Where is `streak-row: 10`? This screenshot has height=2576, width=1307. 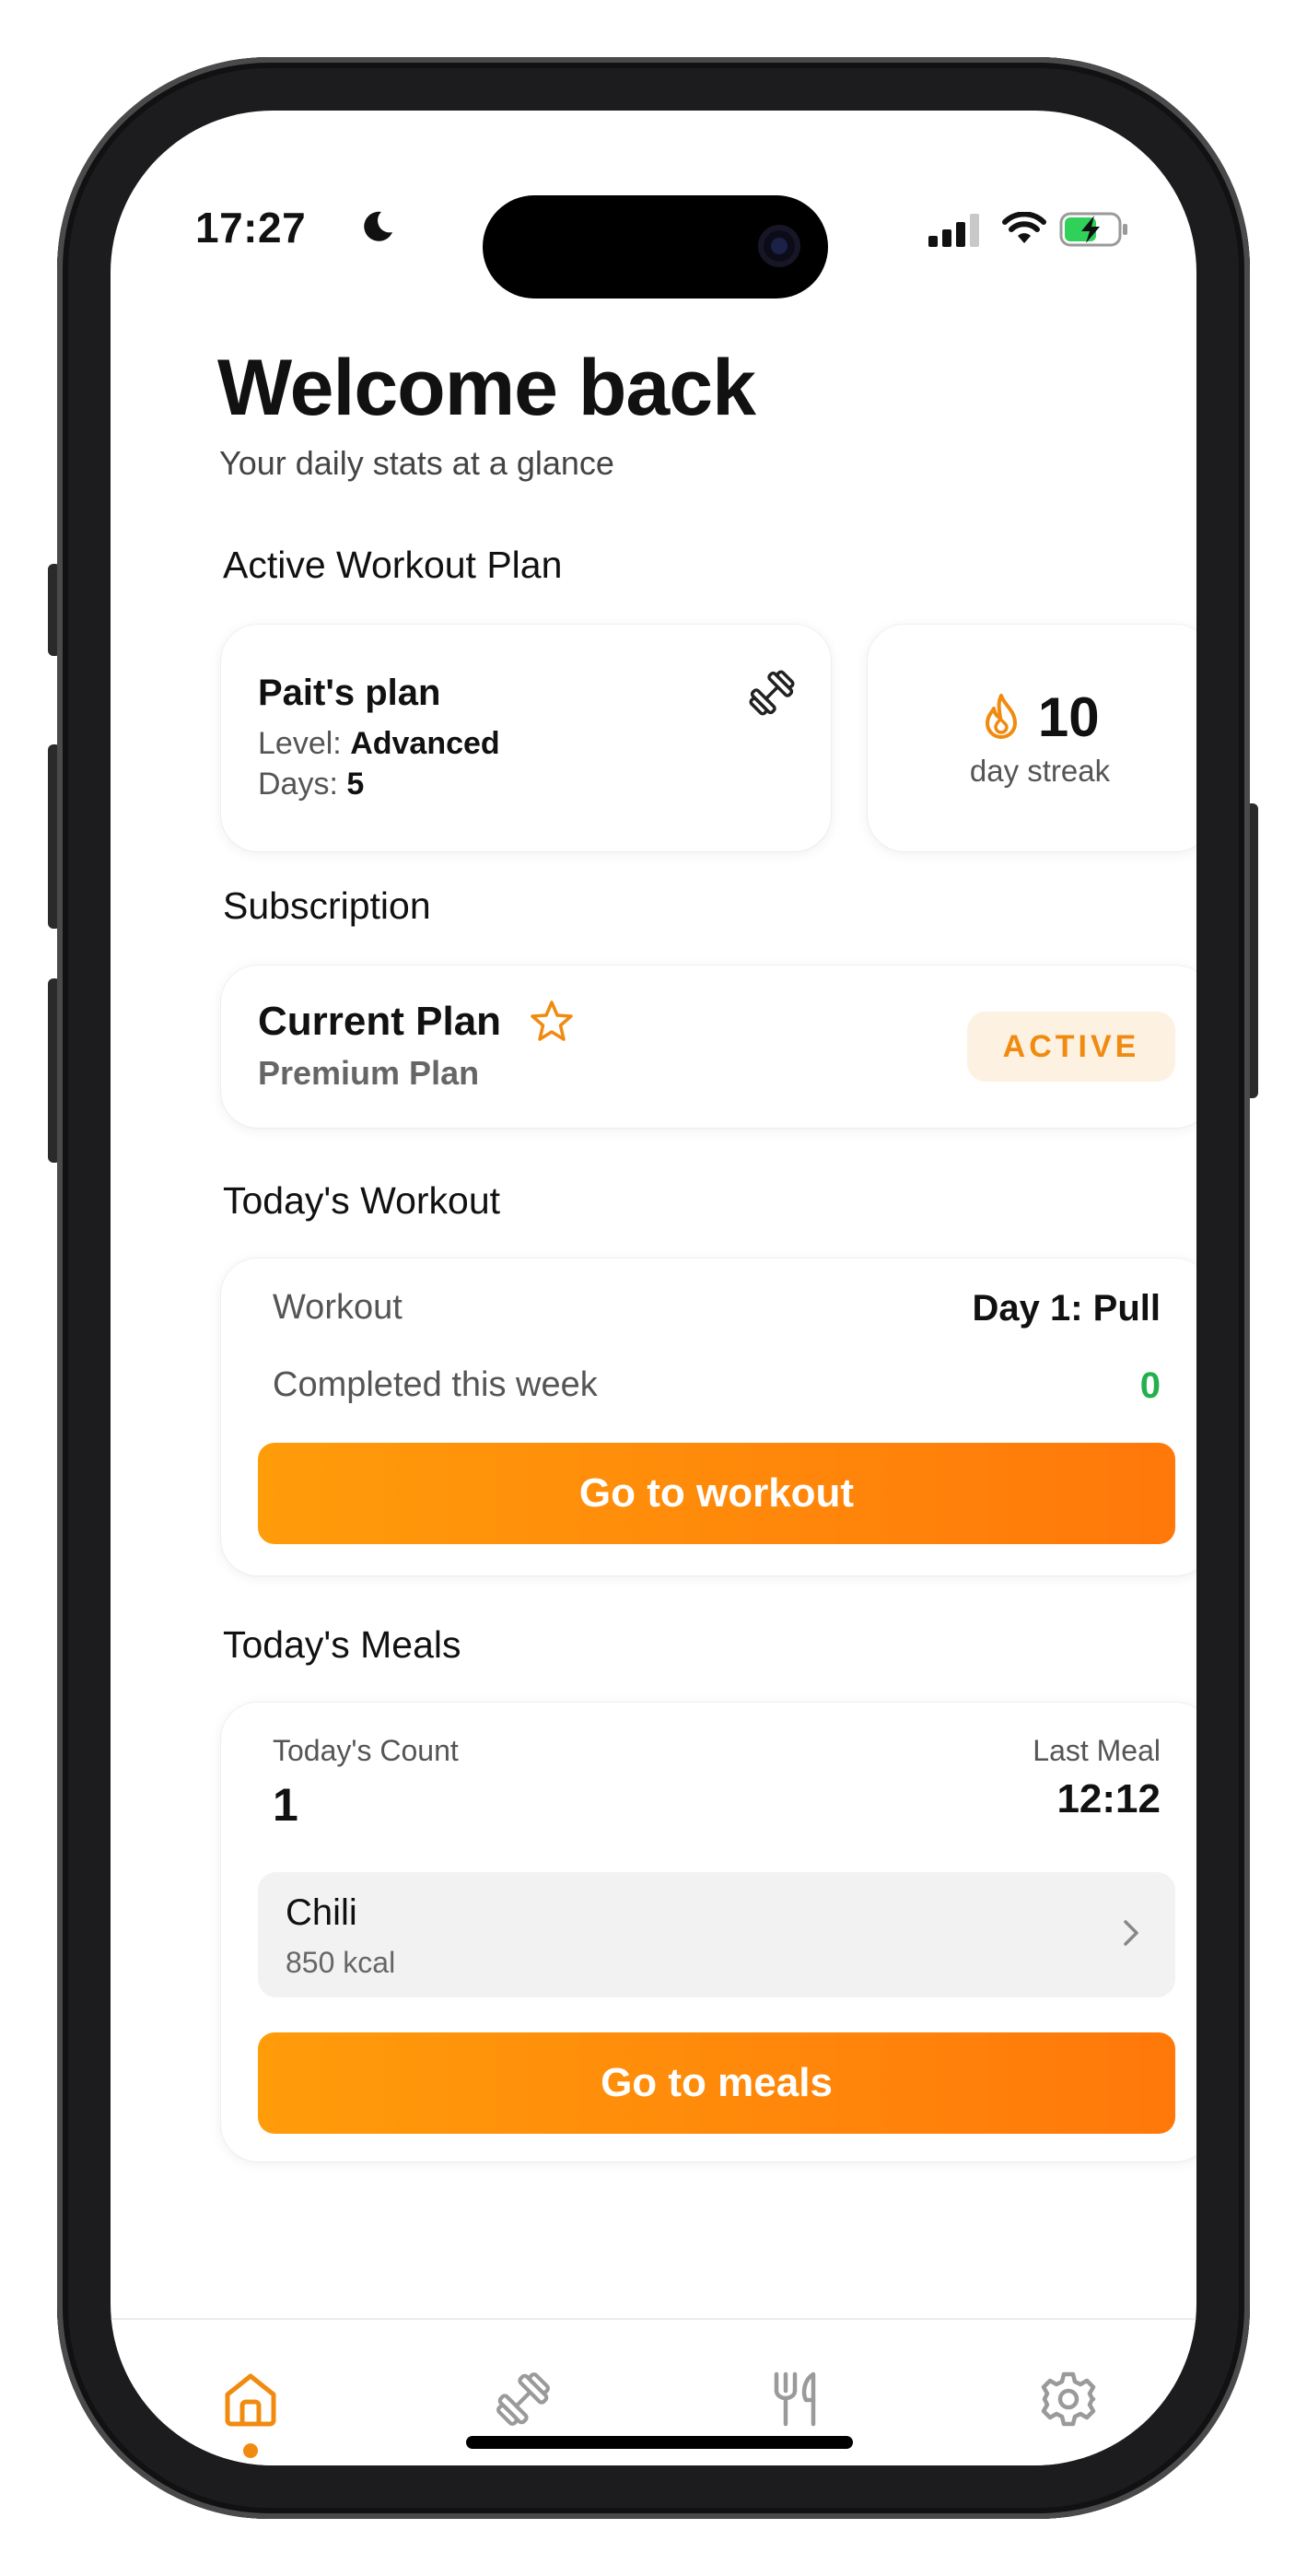 streak-row: 10 is located at coordinates (1032, 717).